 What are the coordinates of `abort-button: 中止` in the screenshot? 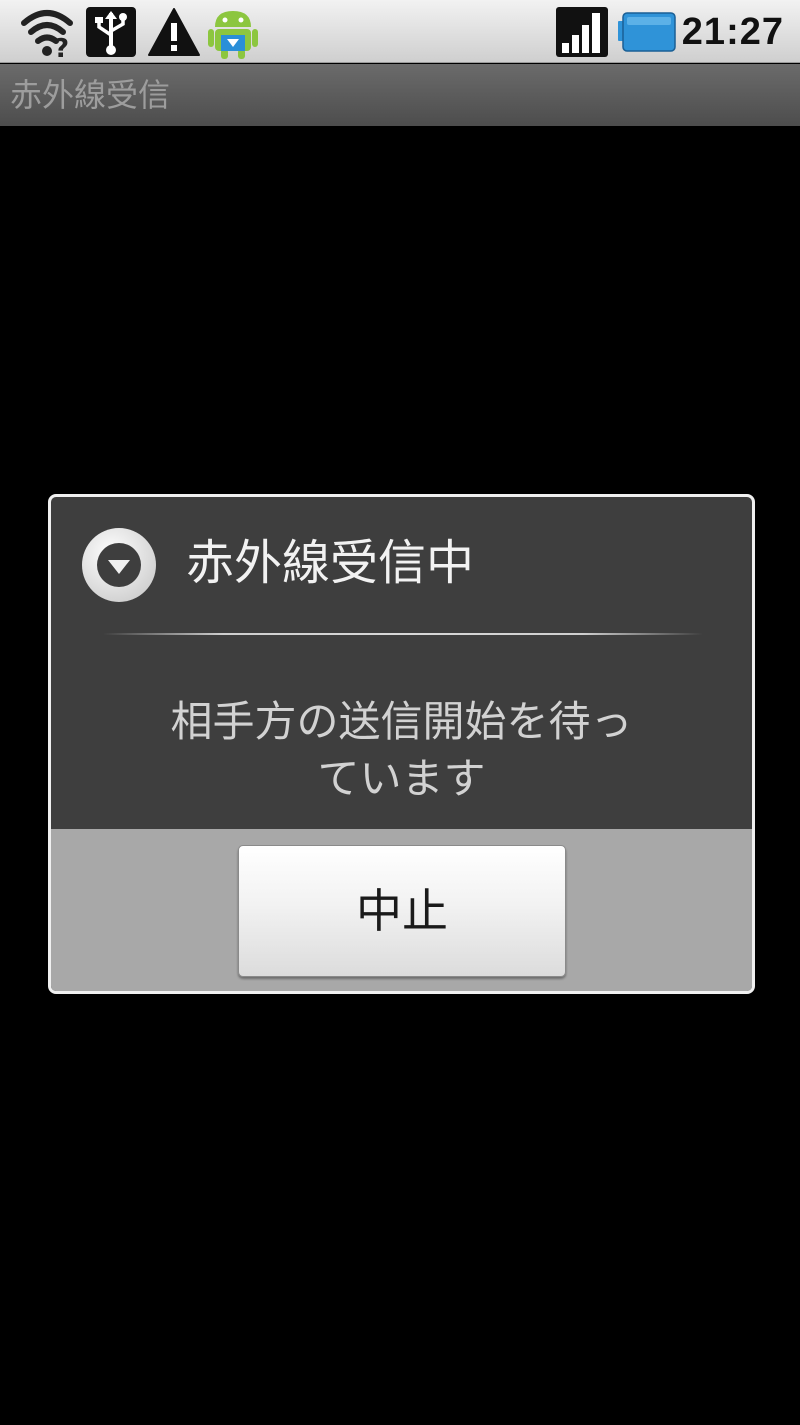 It's located at (402, 911).